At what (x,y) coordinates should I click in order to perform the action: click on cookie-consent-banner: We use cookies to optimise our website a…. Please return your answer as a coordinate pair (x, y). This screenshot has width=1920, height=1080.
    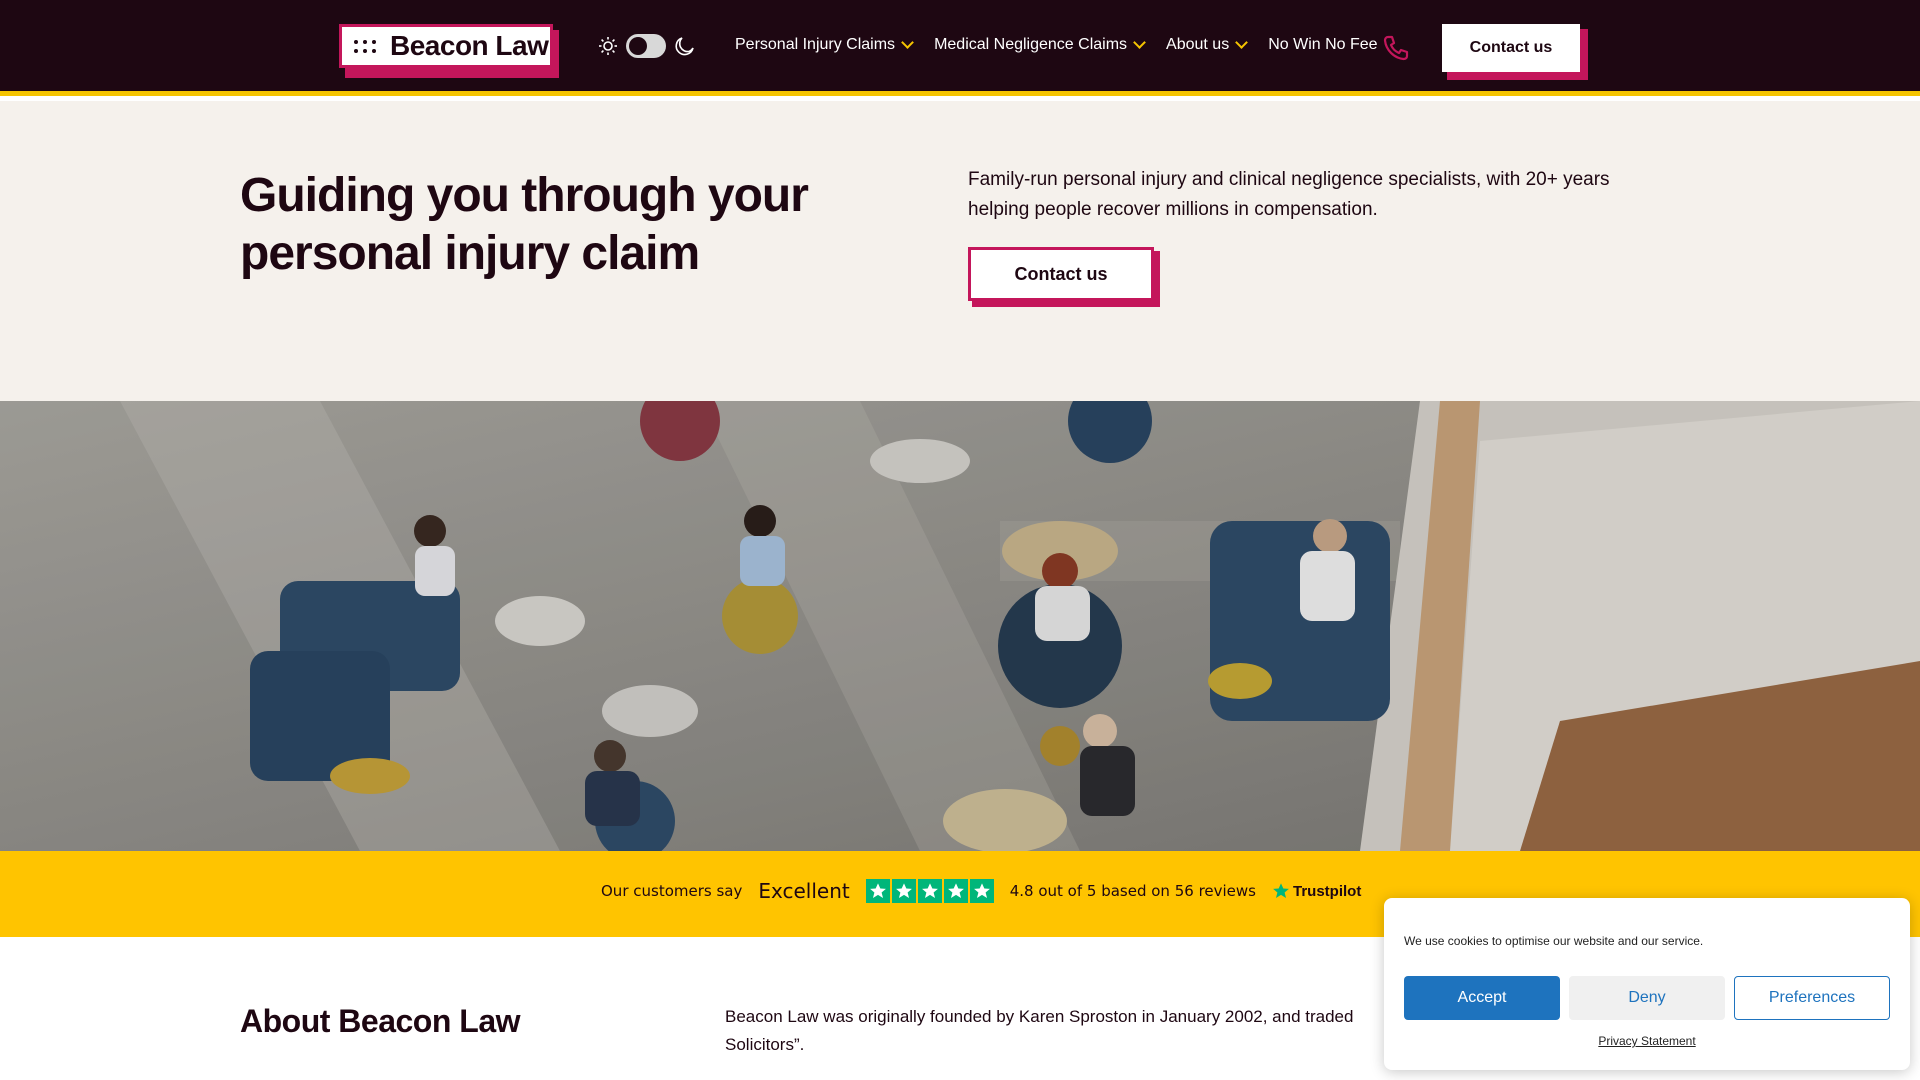
    Looking at the image, I should click on (1647, 984).